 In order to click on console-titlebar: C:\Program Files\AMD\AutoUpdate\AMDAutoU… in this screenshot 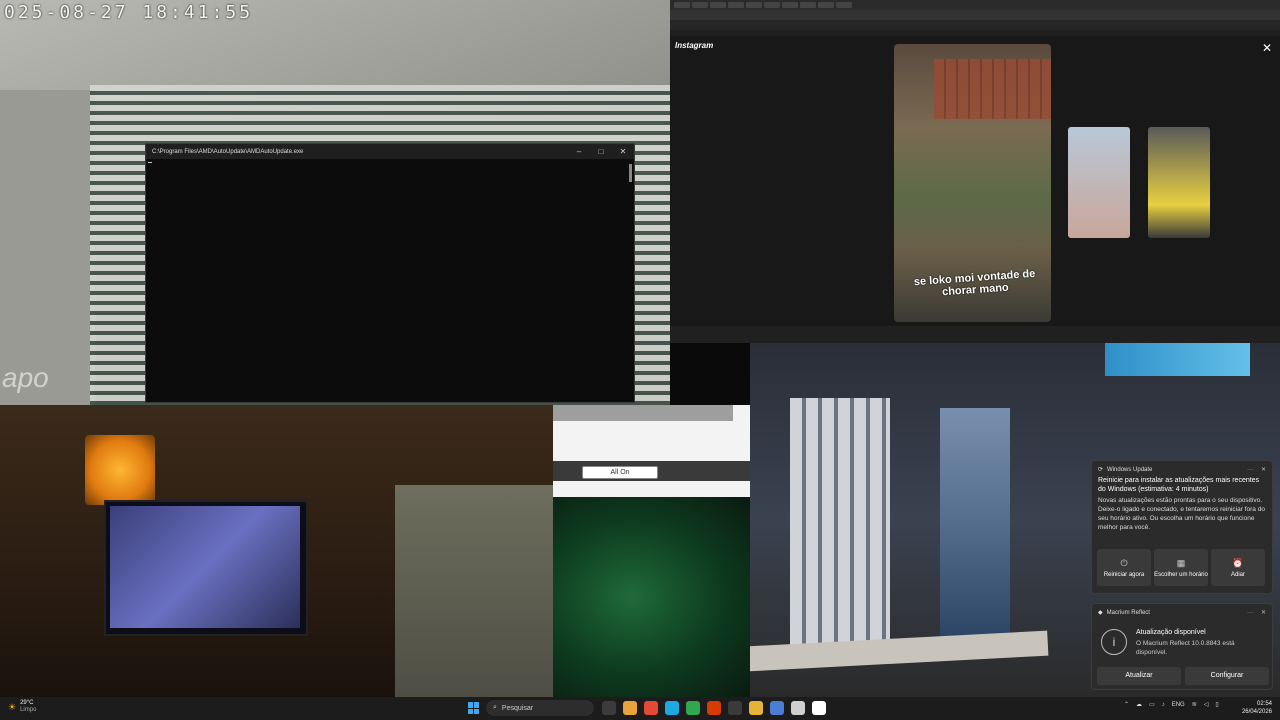, I will do `click(390, 151)`.